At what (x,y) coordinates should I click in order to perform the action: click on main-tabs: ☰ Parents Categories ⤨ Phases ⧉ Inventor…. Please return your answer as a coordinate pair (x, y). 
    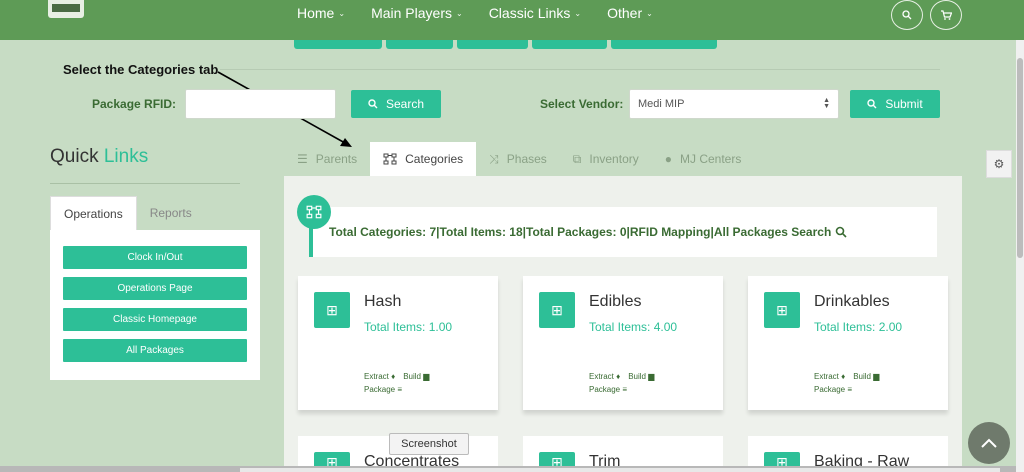
    Looking at the image, I should click on (519, 159).